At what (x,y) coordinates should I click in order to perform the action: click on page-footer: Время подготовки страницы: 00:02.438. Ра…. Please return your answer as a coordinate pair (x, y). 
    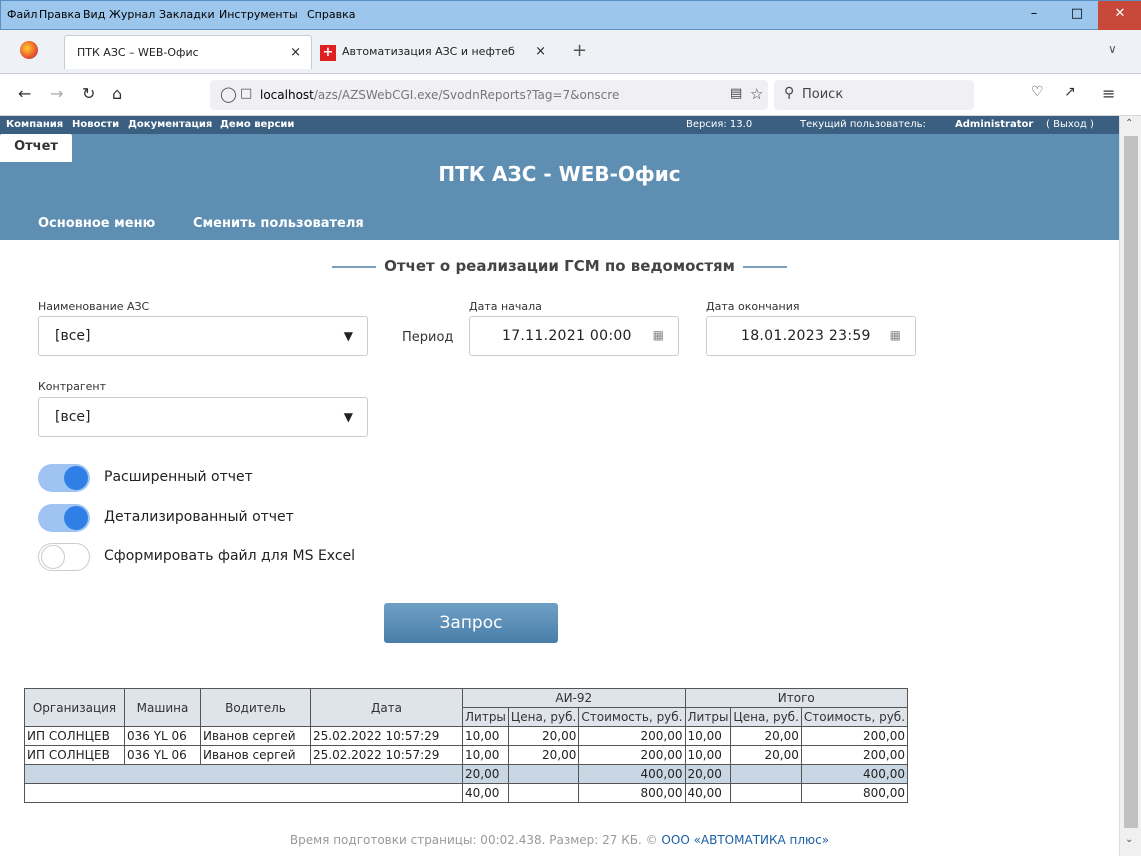
    Looking at the image, I should click on (559, 840).